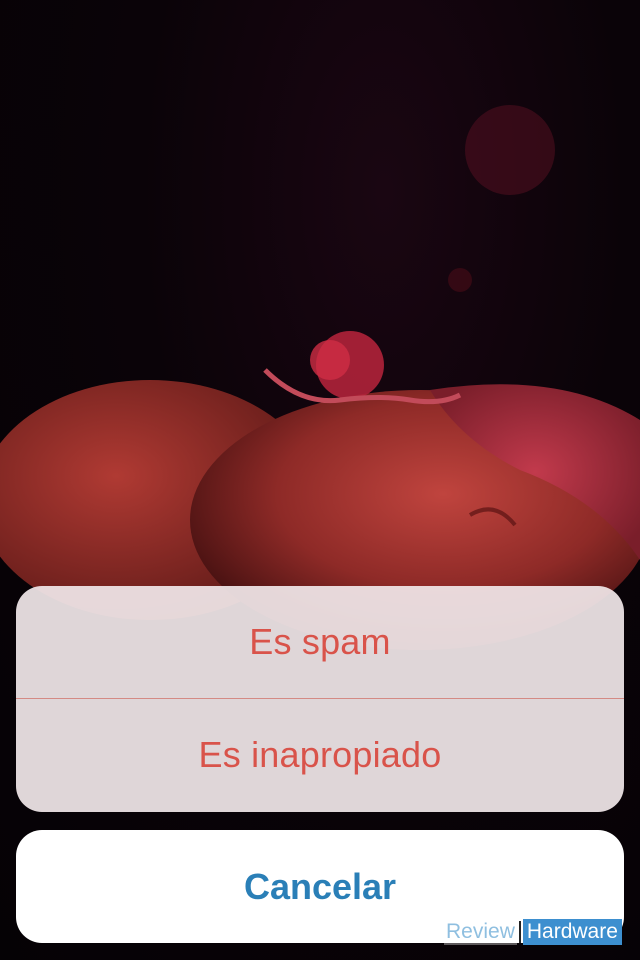 The image size is (640, 960). I want to click on cancel-label: Cancelar, so click(320, 886).